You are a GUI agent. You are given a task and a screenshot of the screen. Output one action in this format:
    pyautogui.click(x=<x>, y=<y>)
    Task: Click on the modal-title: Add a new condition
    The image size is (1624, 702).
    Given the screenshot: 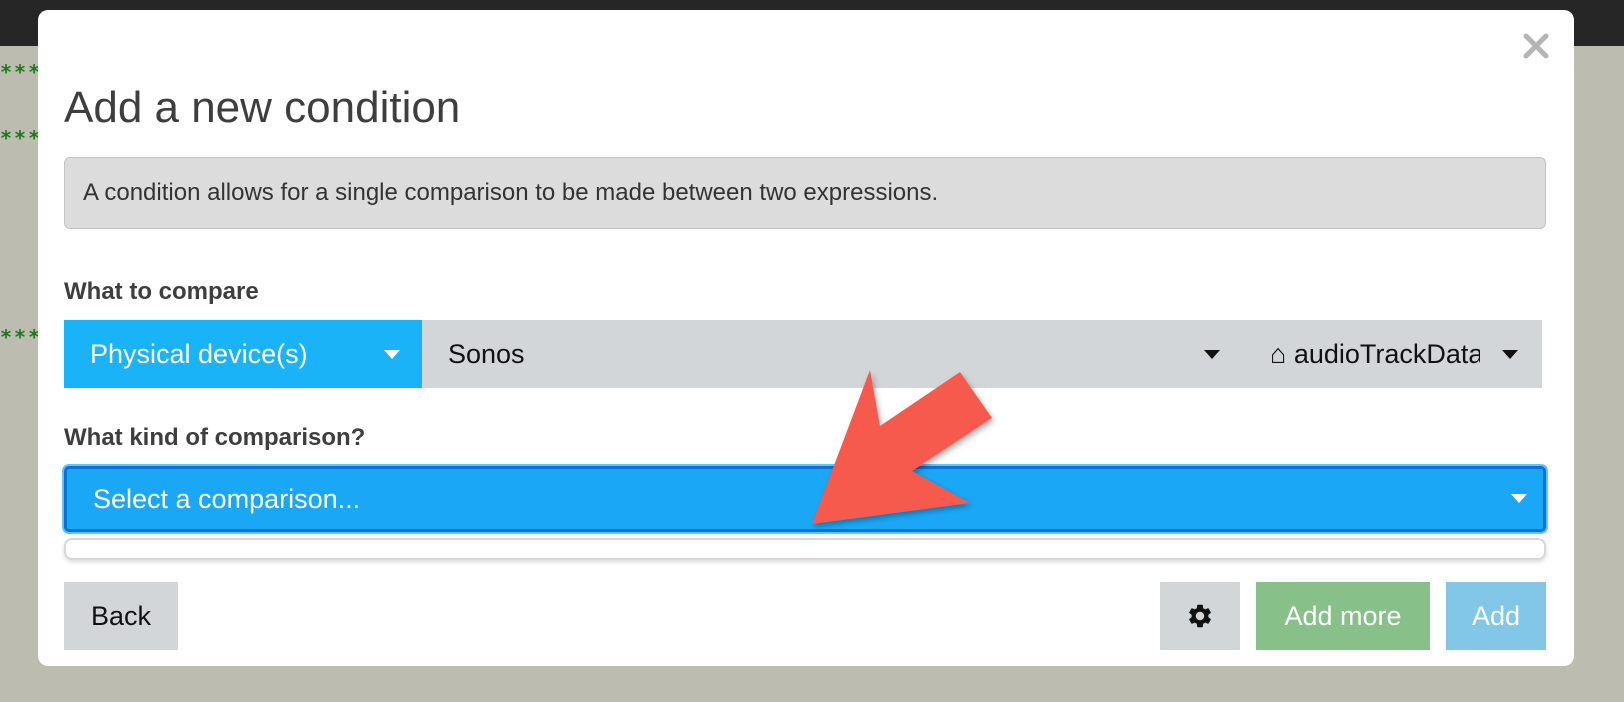 What is the action you would take?
    pyautogui.click(x=262, y=107)
    